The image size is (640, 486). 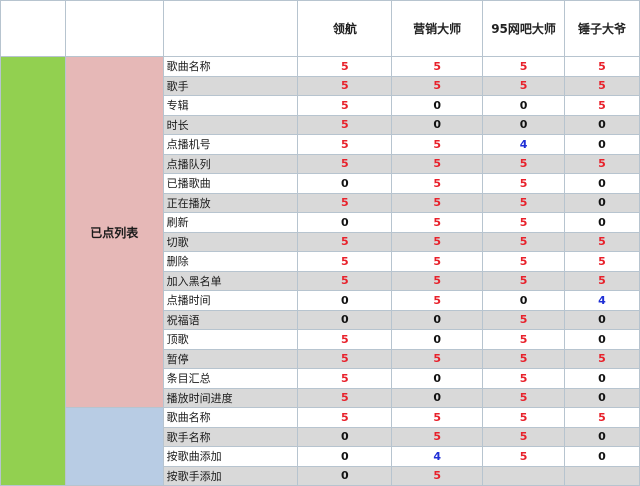 What do you see at coordinates (230, 436) in the screenshot?
I see `feature-cell: 歌手名称` at bounding box center [230, 436].